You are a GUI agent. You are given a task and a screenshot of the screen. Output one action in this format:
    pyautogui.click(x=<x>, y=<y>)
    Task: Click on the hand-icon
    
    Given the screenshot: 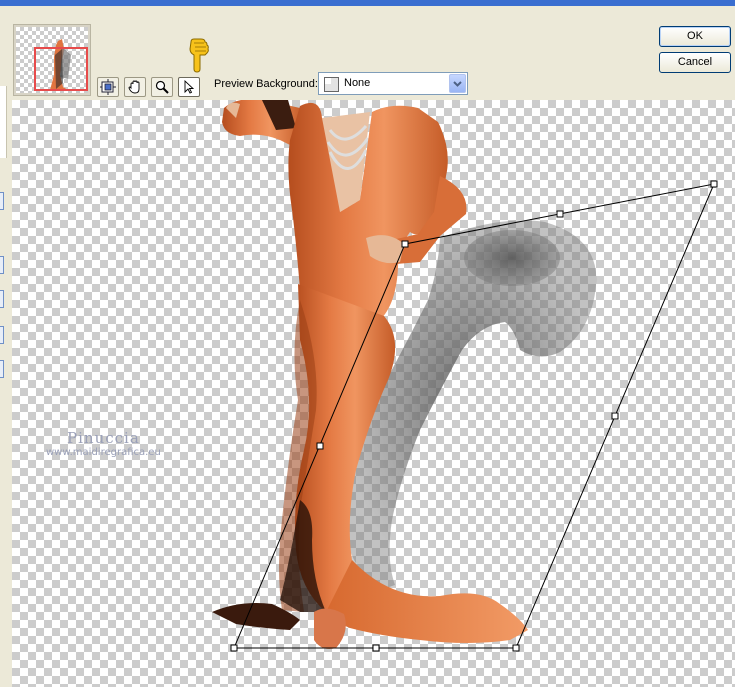 What is the action you would take?
    pyautogui.click(x=134, y=87)
    